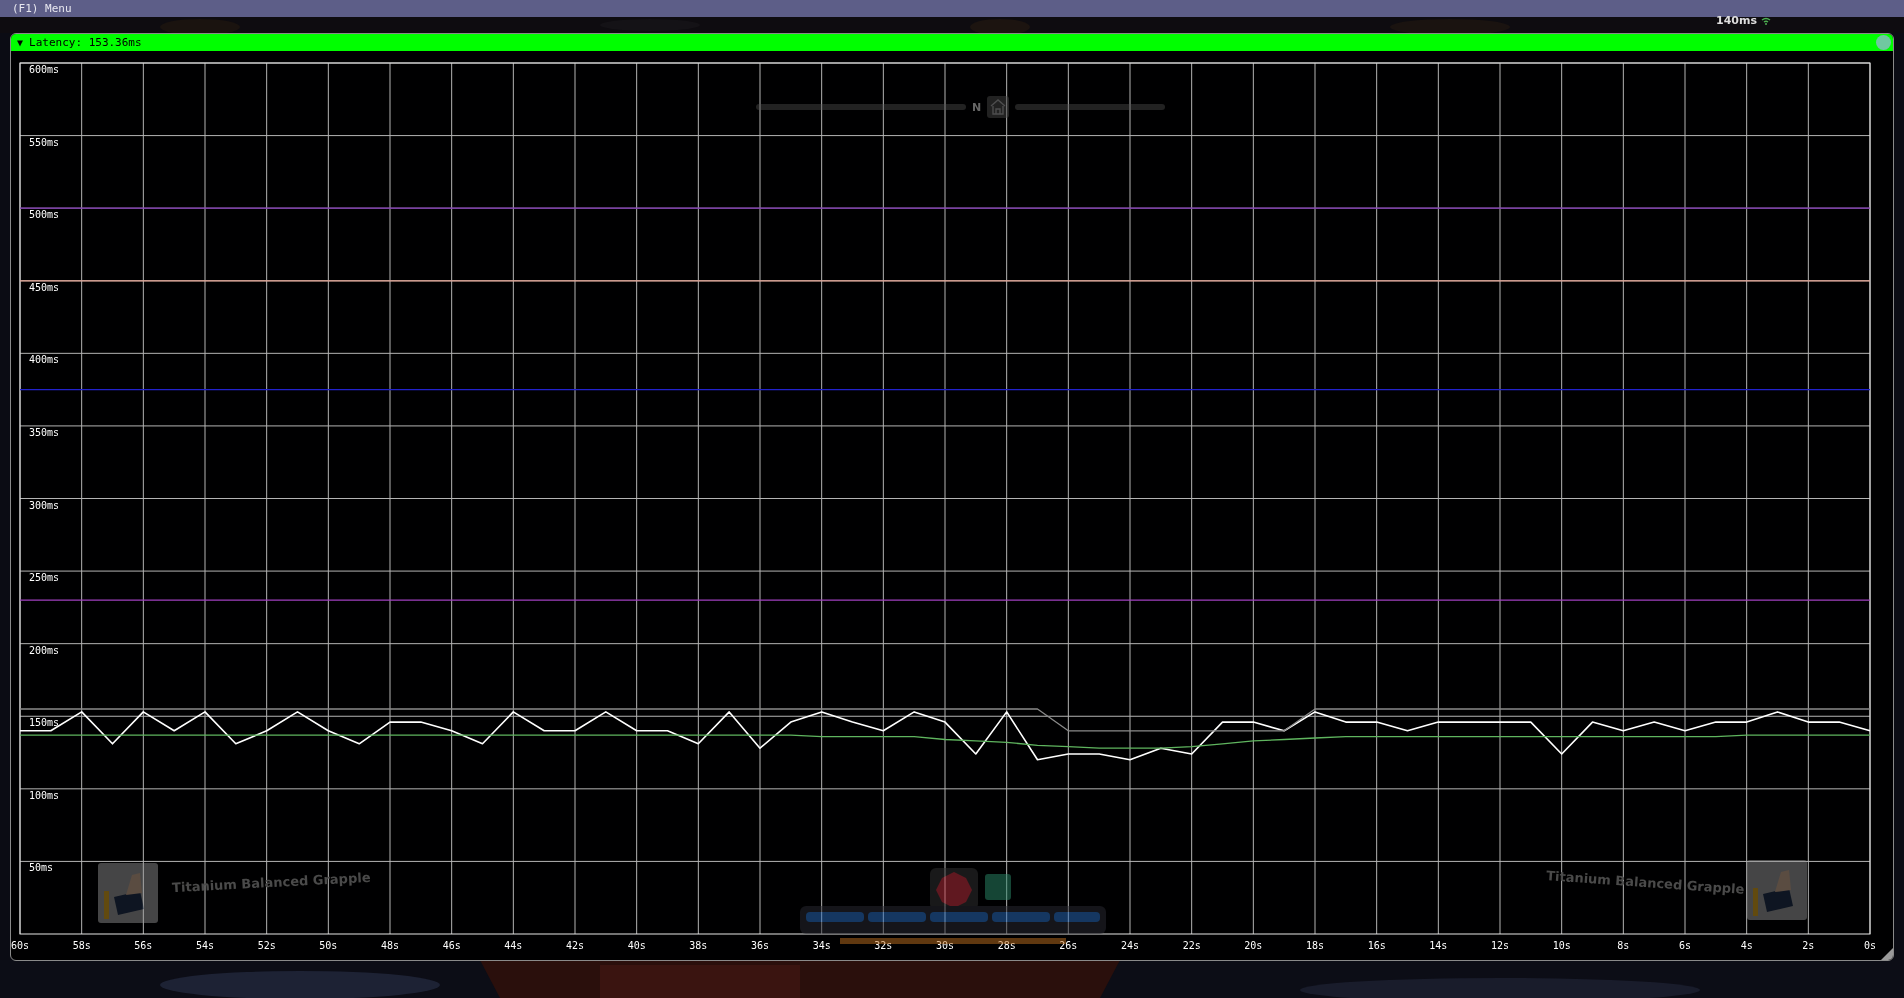 This screenshot has height=998, width=1904. What do you see at coordinates (998, 107) in the screenshot?
I see `house-icon` at bounding box center [998, 107].